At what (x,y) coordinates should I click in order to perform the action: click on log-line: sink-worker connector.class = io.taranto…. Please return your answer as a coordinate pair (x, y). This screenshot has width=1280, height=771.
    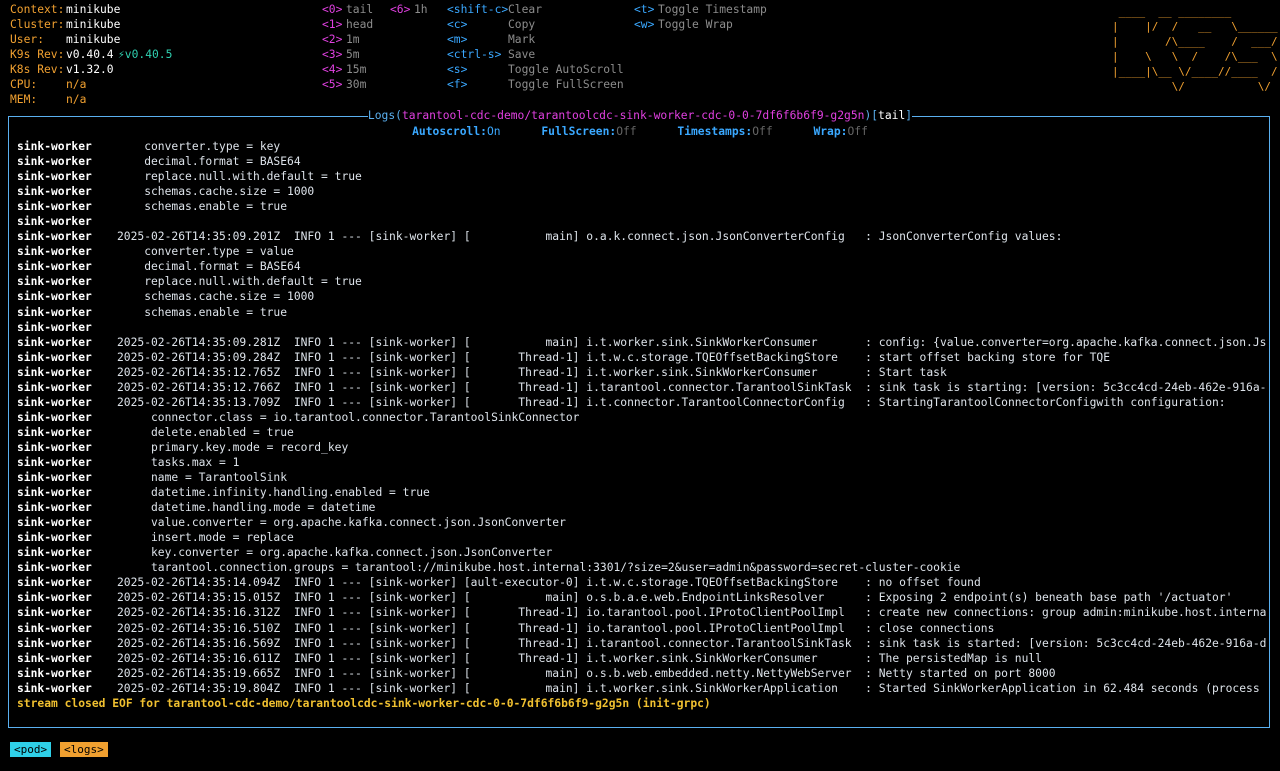
    Looking at the image, I should click on (642, 417).